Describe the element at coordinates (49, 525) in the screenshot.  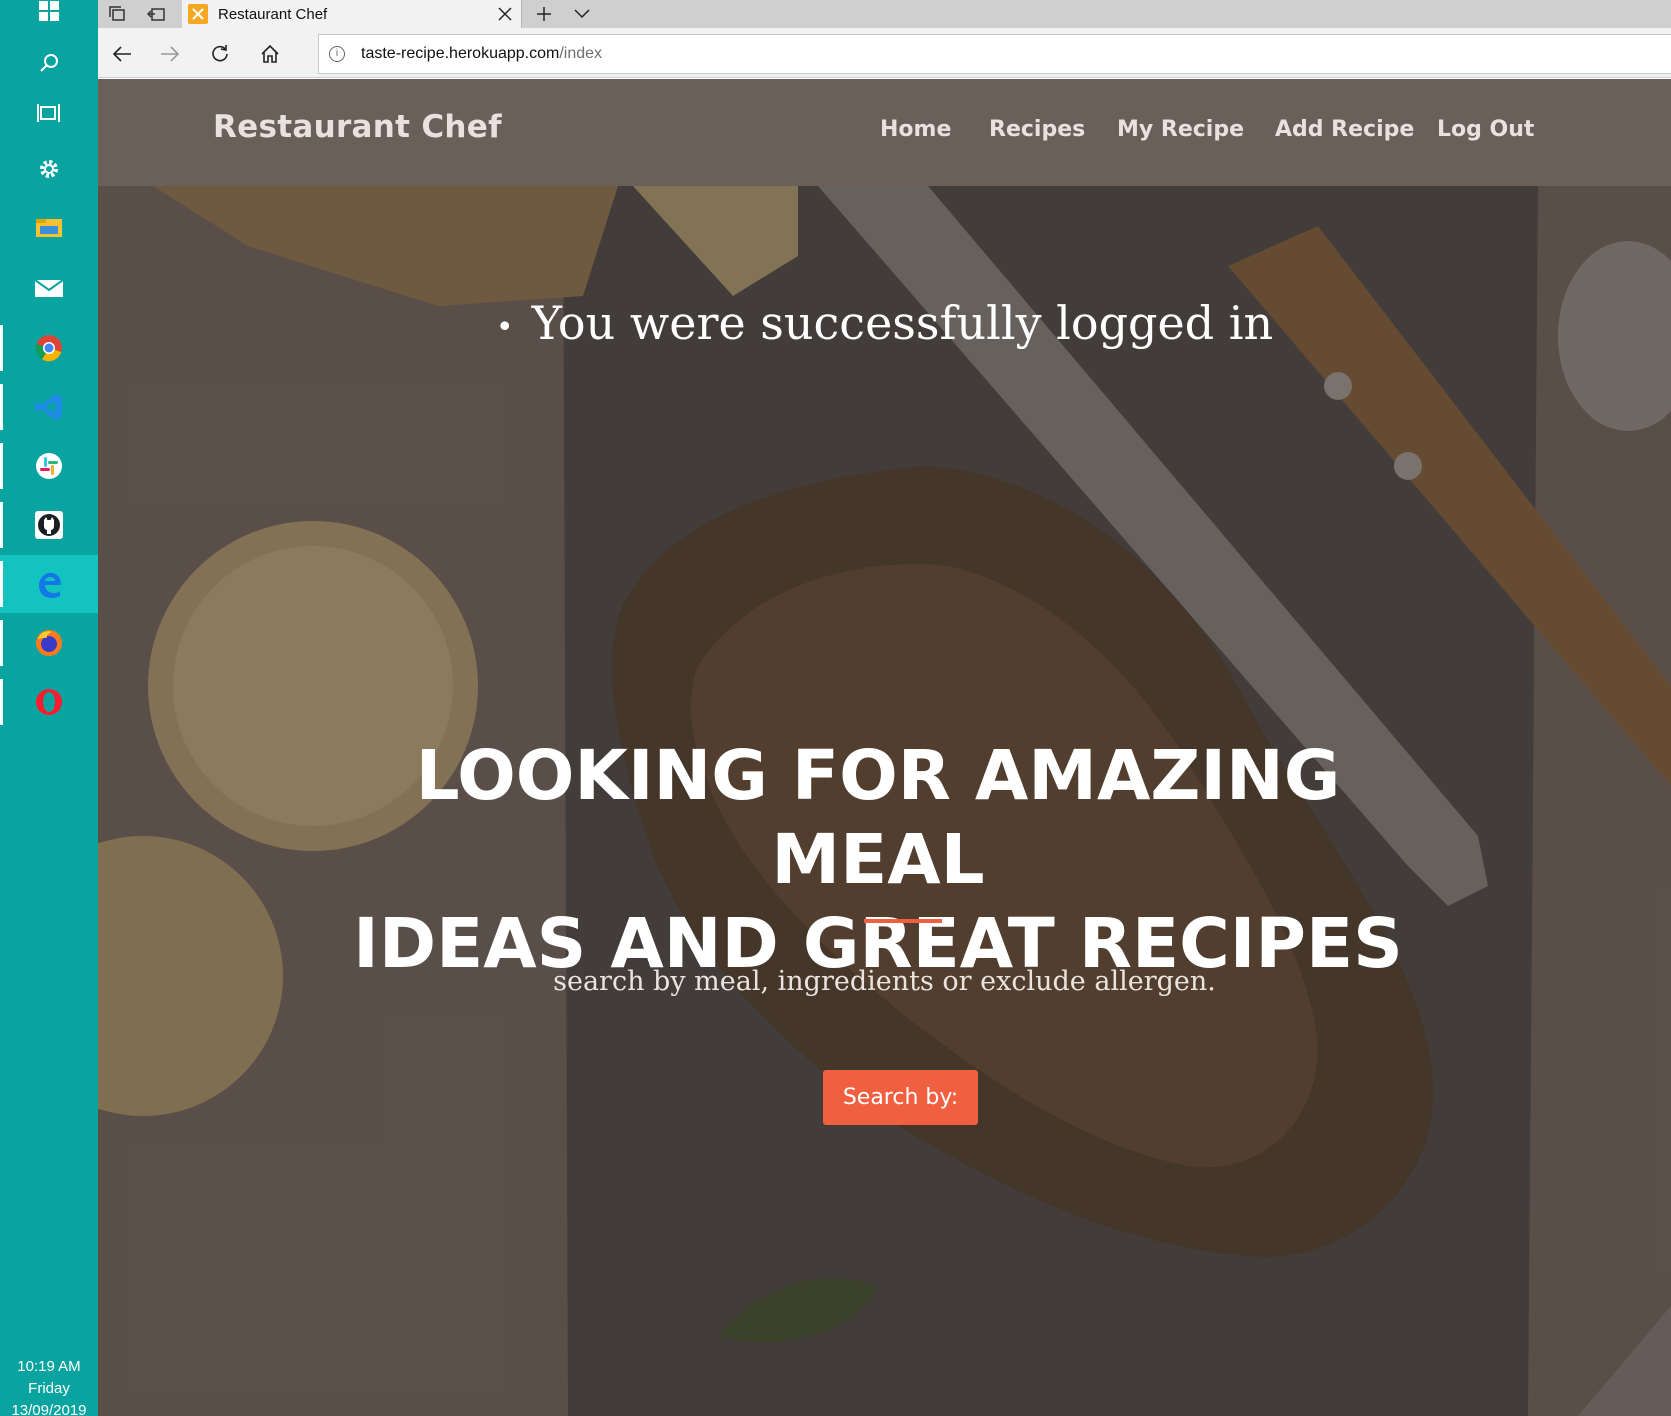
I see `github-icon` at that location.